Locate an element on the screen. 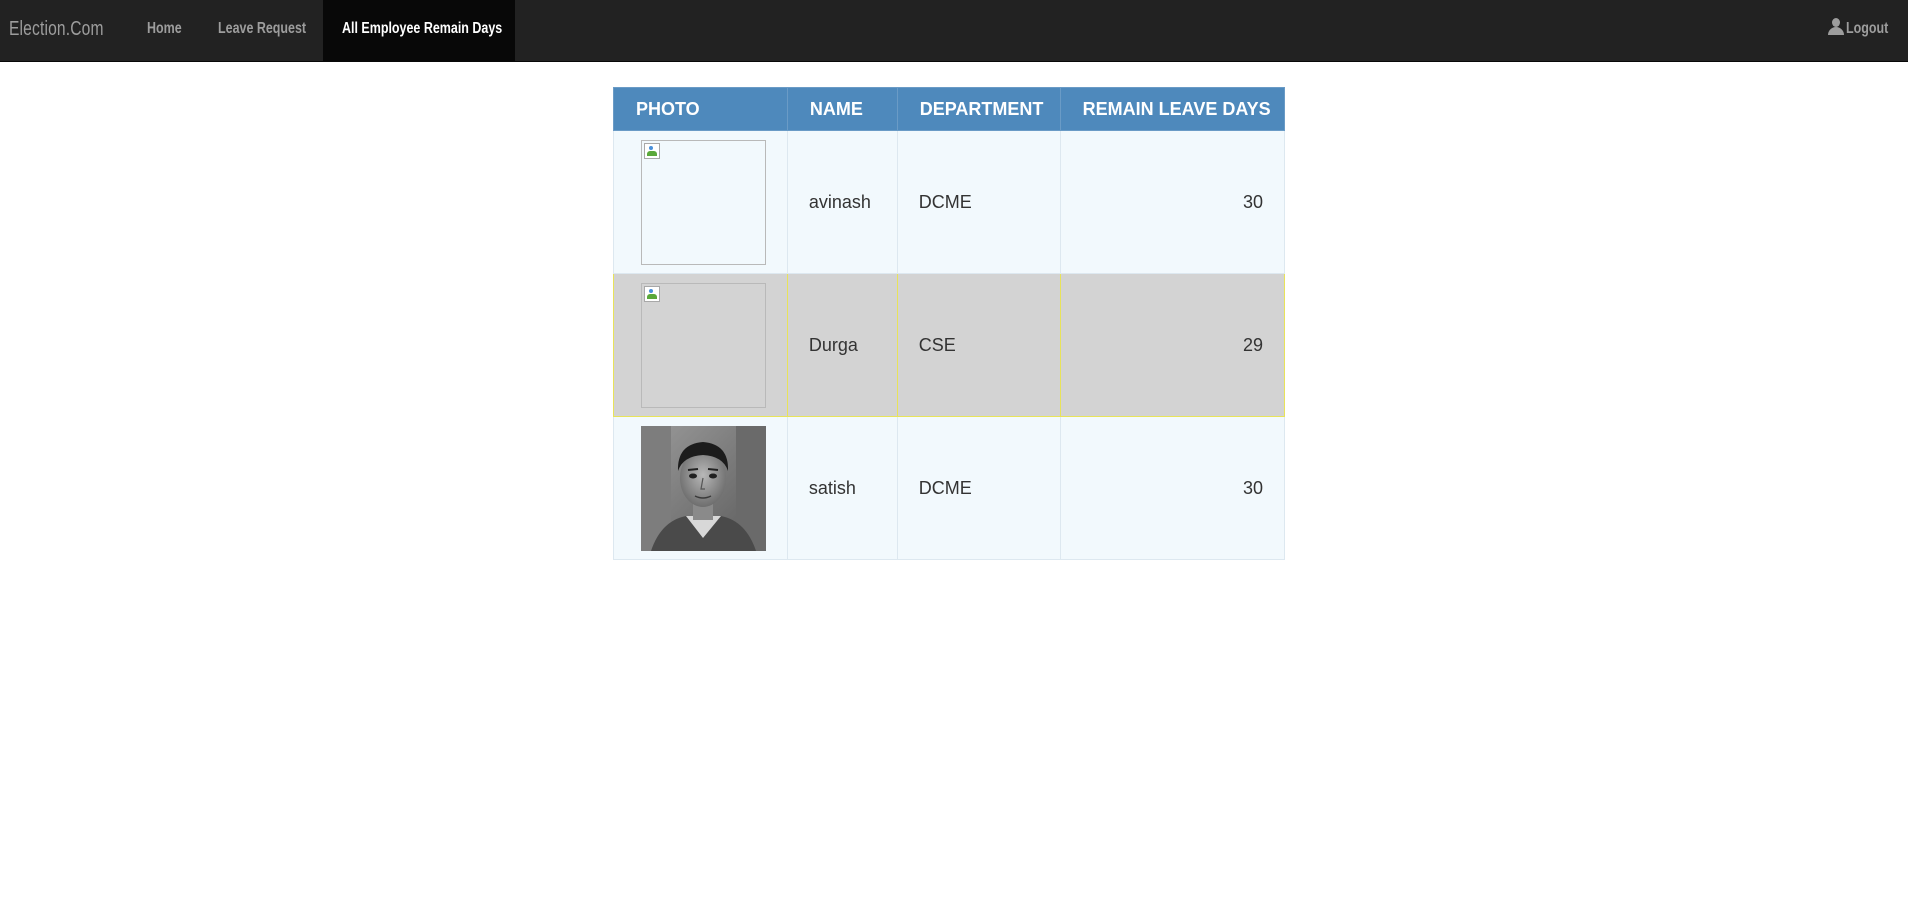  table-header-row: PHOTO NAME DEPARTMENT REMAIN LEAVE DAYS is located at coordinates (949, 109).